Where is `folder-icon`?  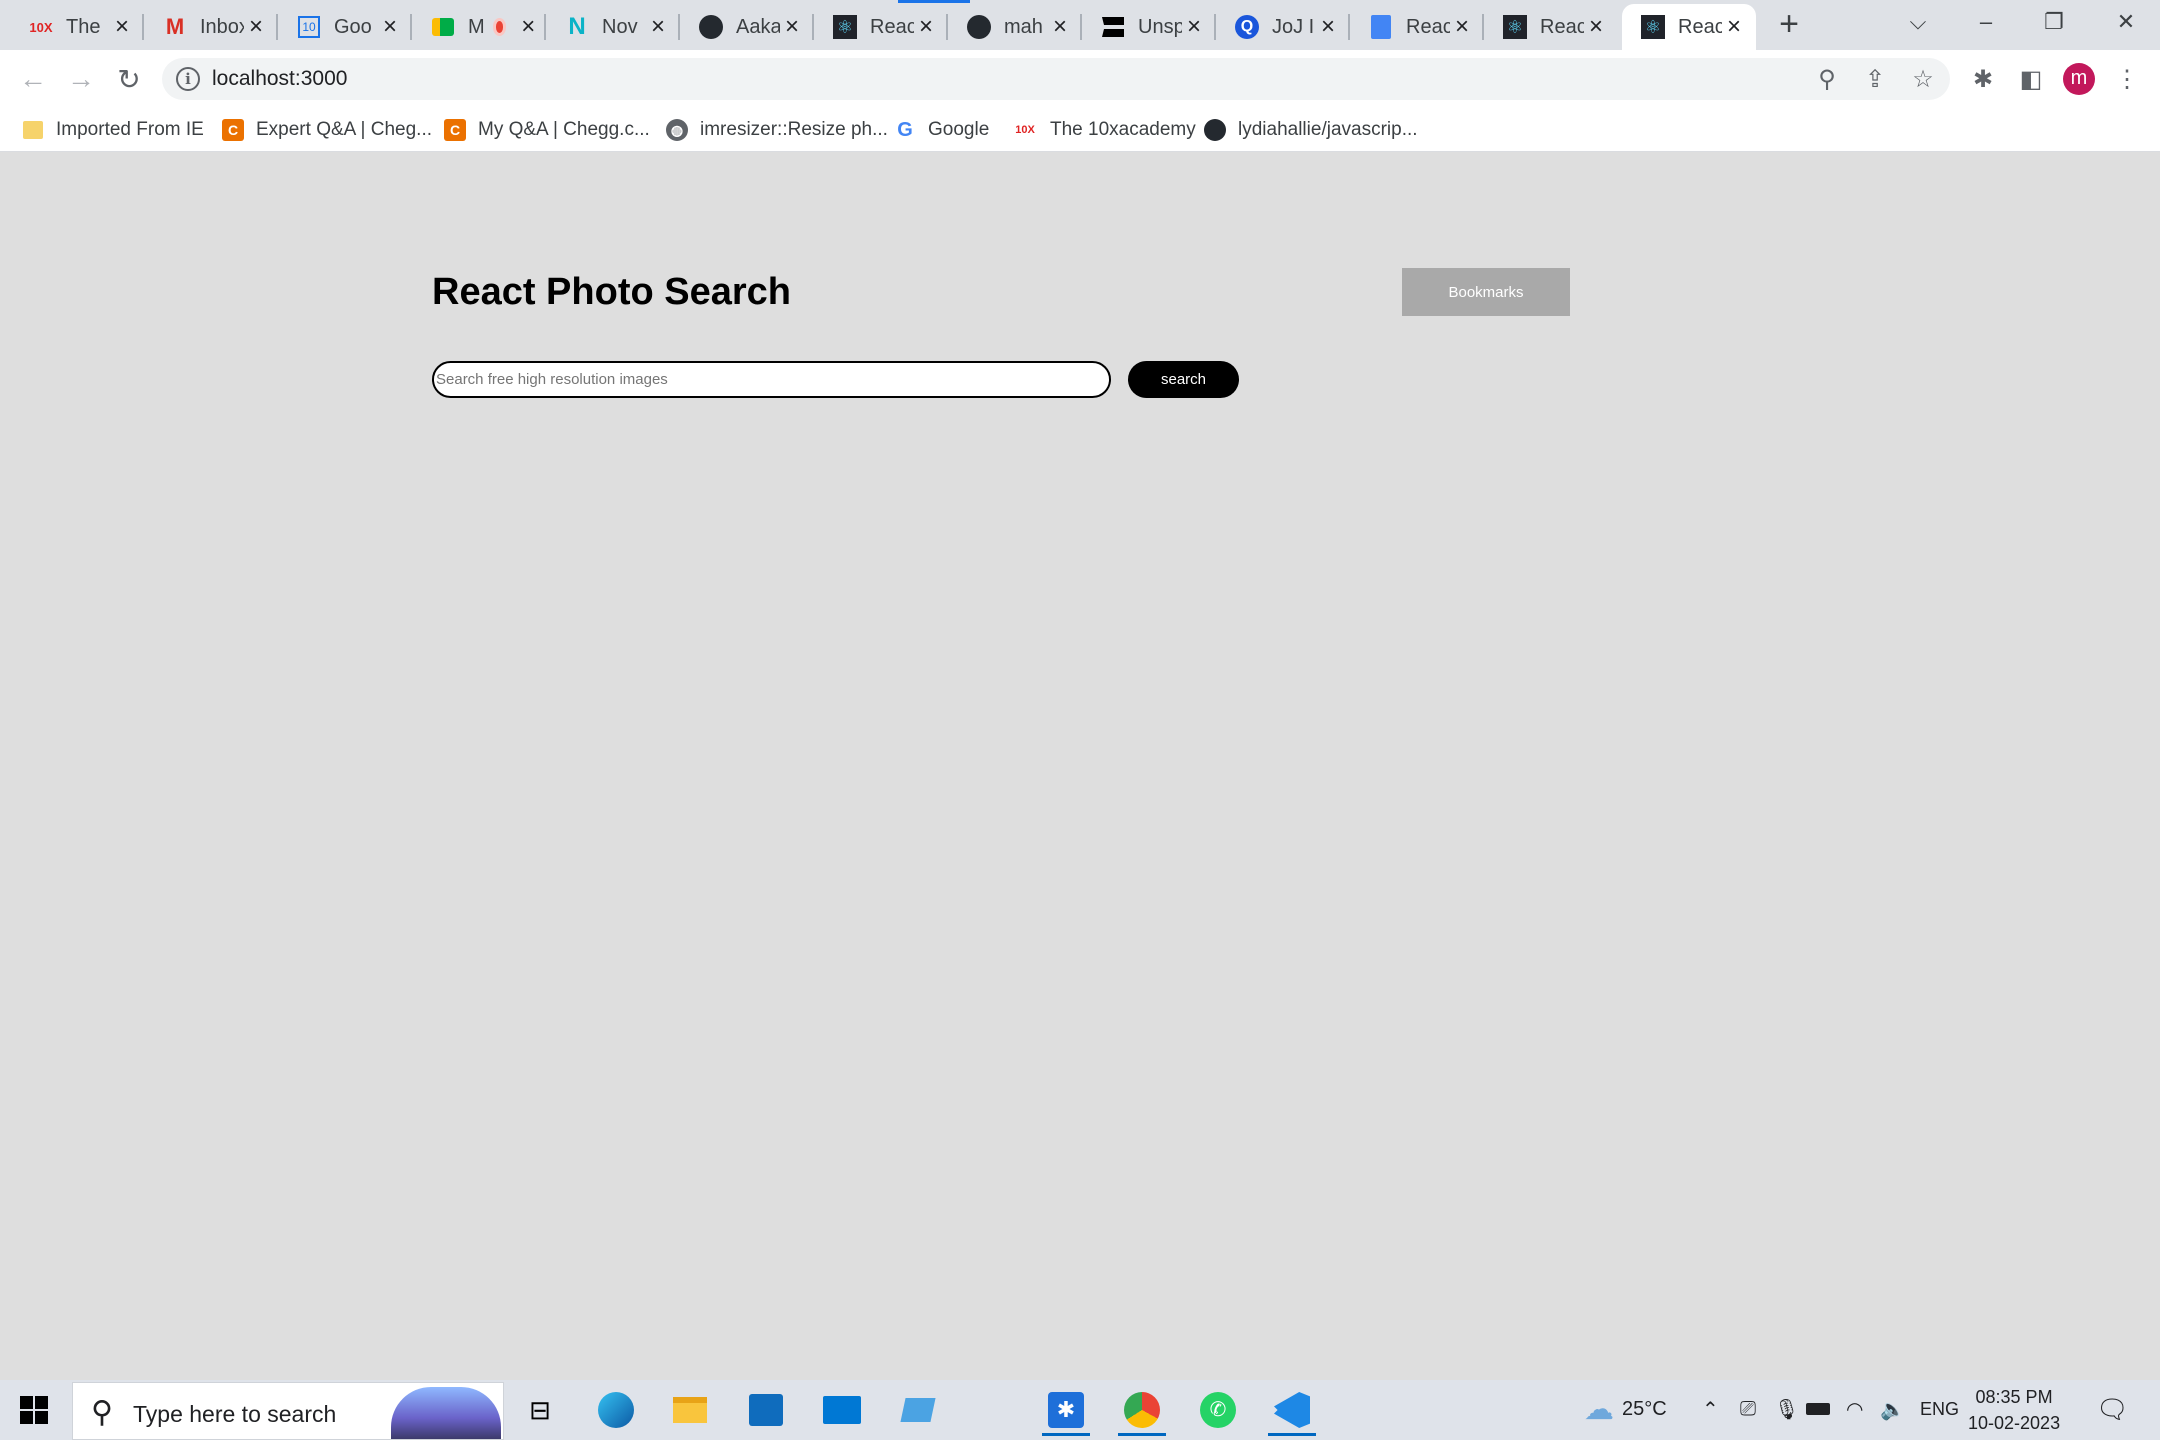 folder-icon is located at coordinates (33, 130).